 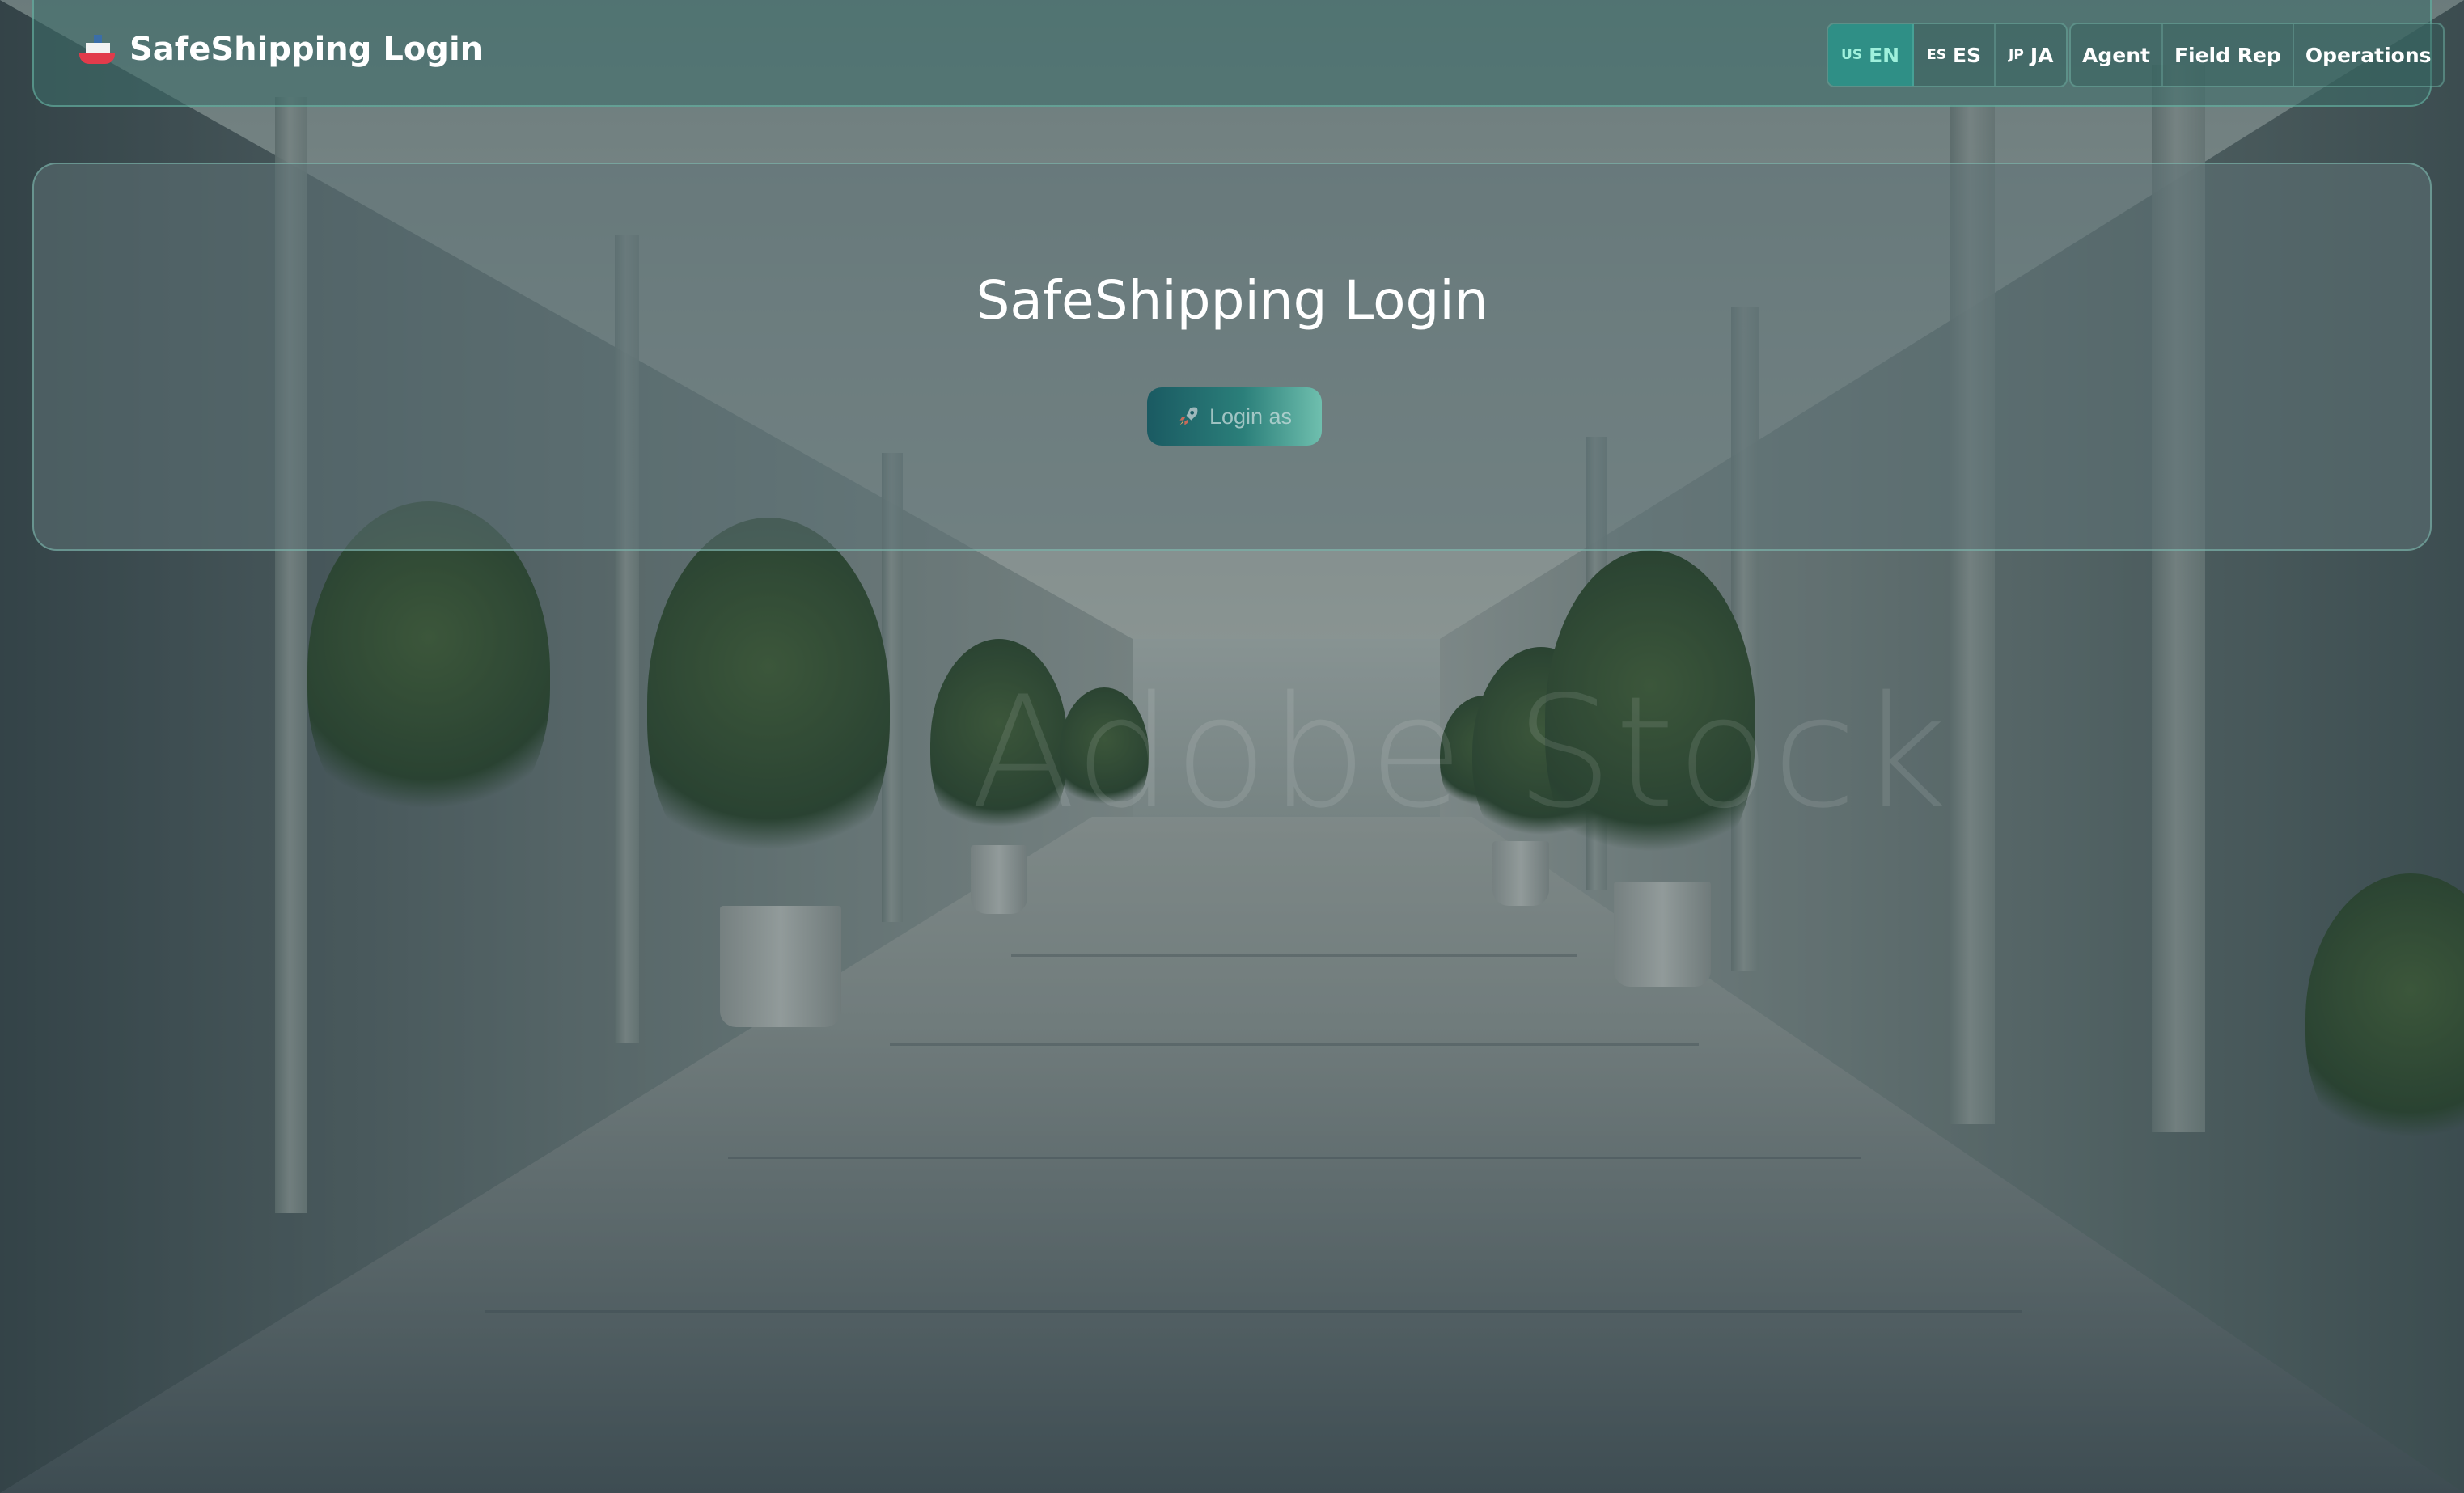 I want to click on language-button-ja: JP JA, so click(x=2031, y=55).